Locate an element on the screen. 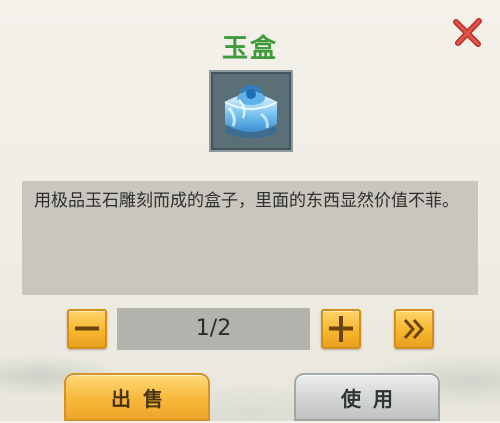 This screenshot has height=423, width=500. jade-box-icon is located at coordinates (251, 111).